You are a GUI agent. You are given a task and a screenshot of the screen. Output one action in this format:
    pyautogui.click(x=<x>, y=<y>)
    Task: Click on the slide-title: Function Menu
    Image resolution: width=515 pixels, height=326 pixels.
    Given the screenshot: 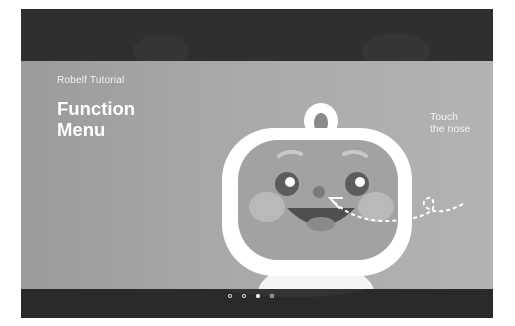 What is the action you would take?
    pyautogui.click(x=96, y=119)
    